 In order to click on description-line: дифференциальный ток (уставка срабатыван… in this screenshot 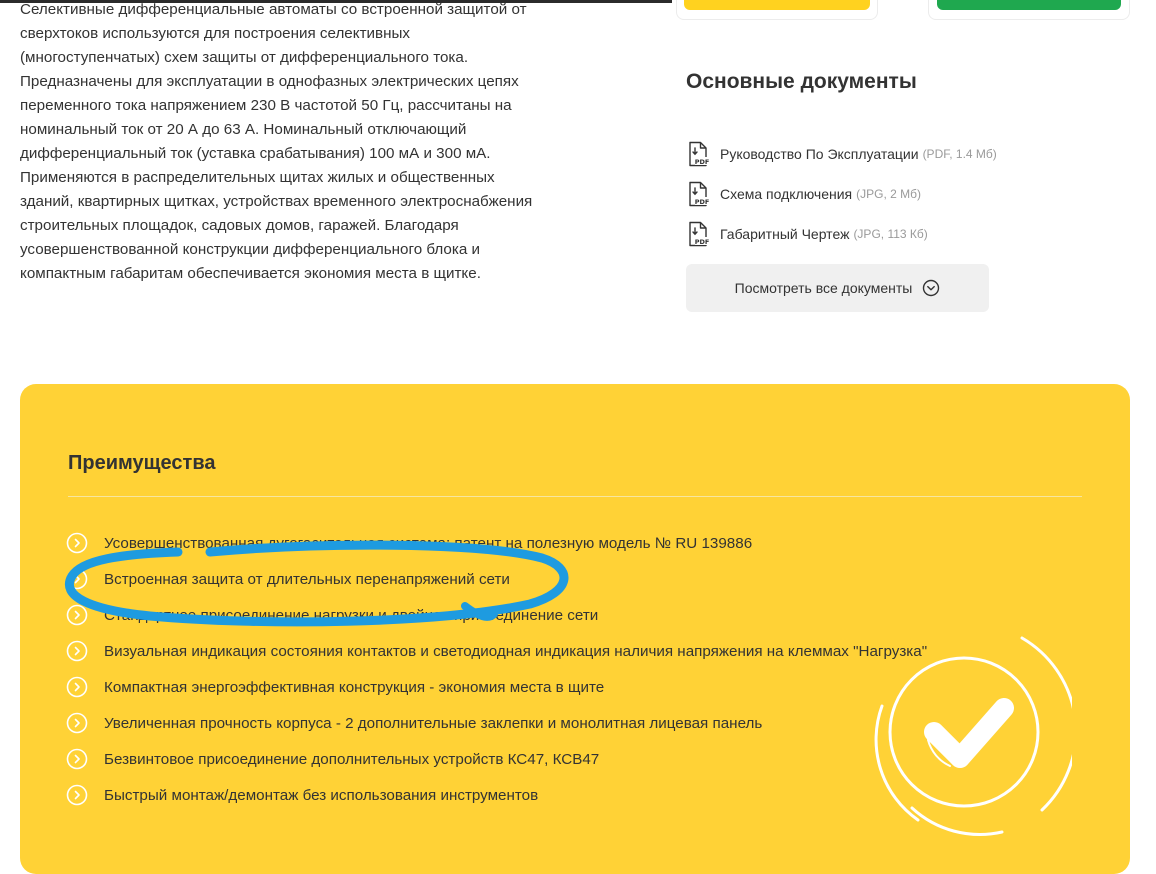, I will do `click(255, 153)`.